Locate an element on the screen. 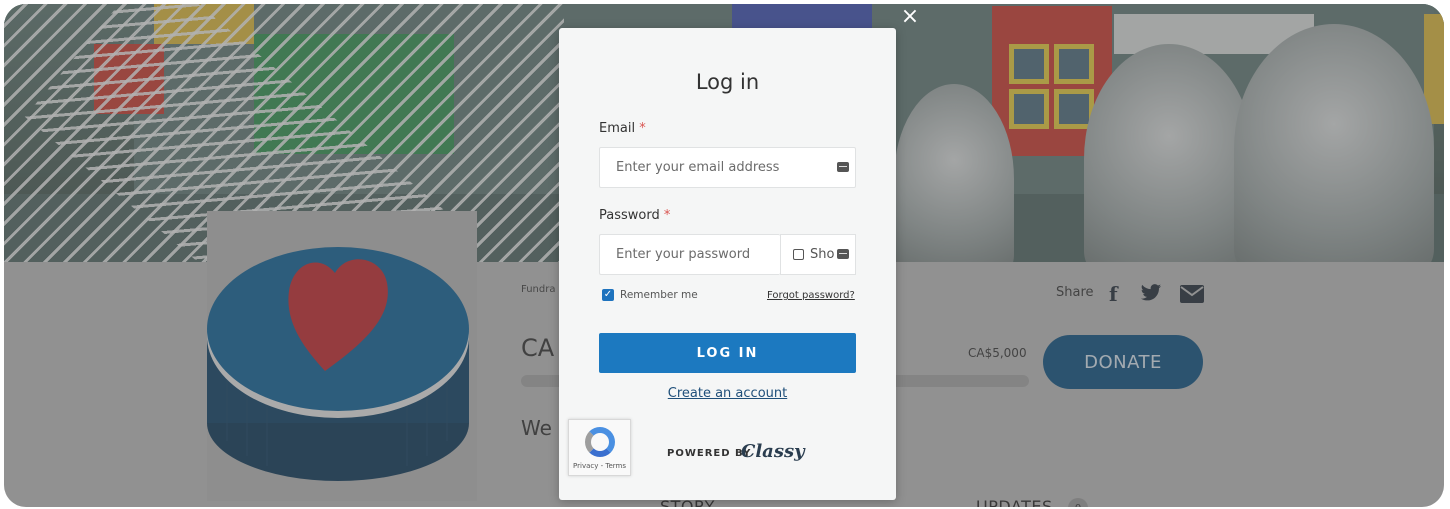  forgot-password-link: Forgot password? is located at coordinates (811, 295).